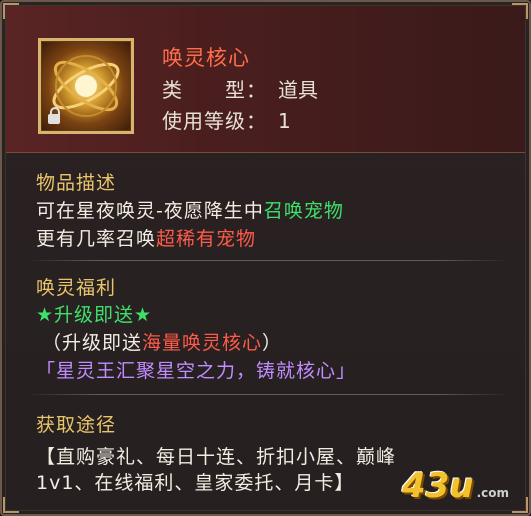 The width and height of the screenshot is (531, 516). I want to click on benefits-detail-highlight: 海量唤灵核心, so click(202, 343).